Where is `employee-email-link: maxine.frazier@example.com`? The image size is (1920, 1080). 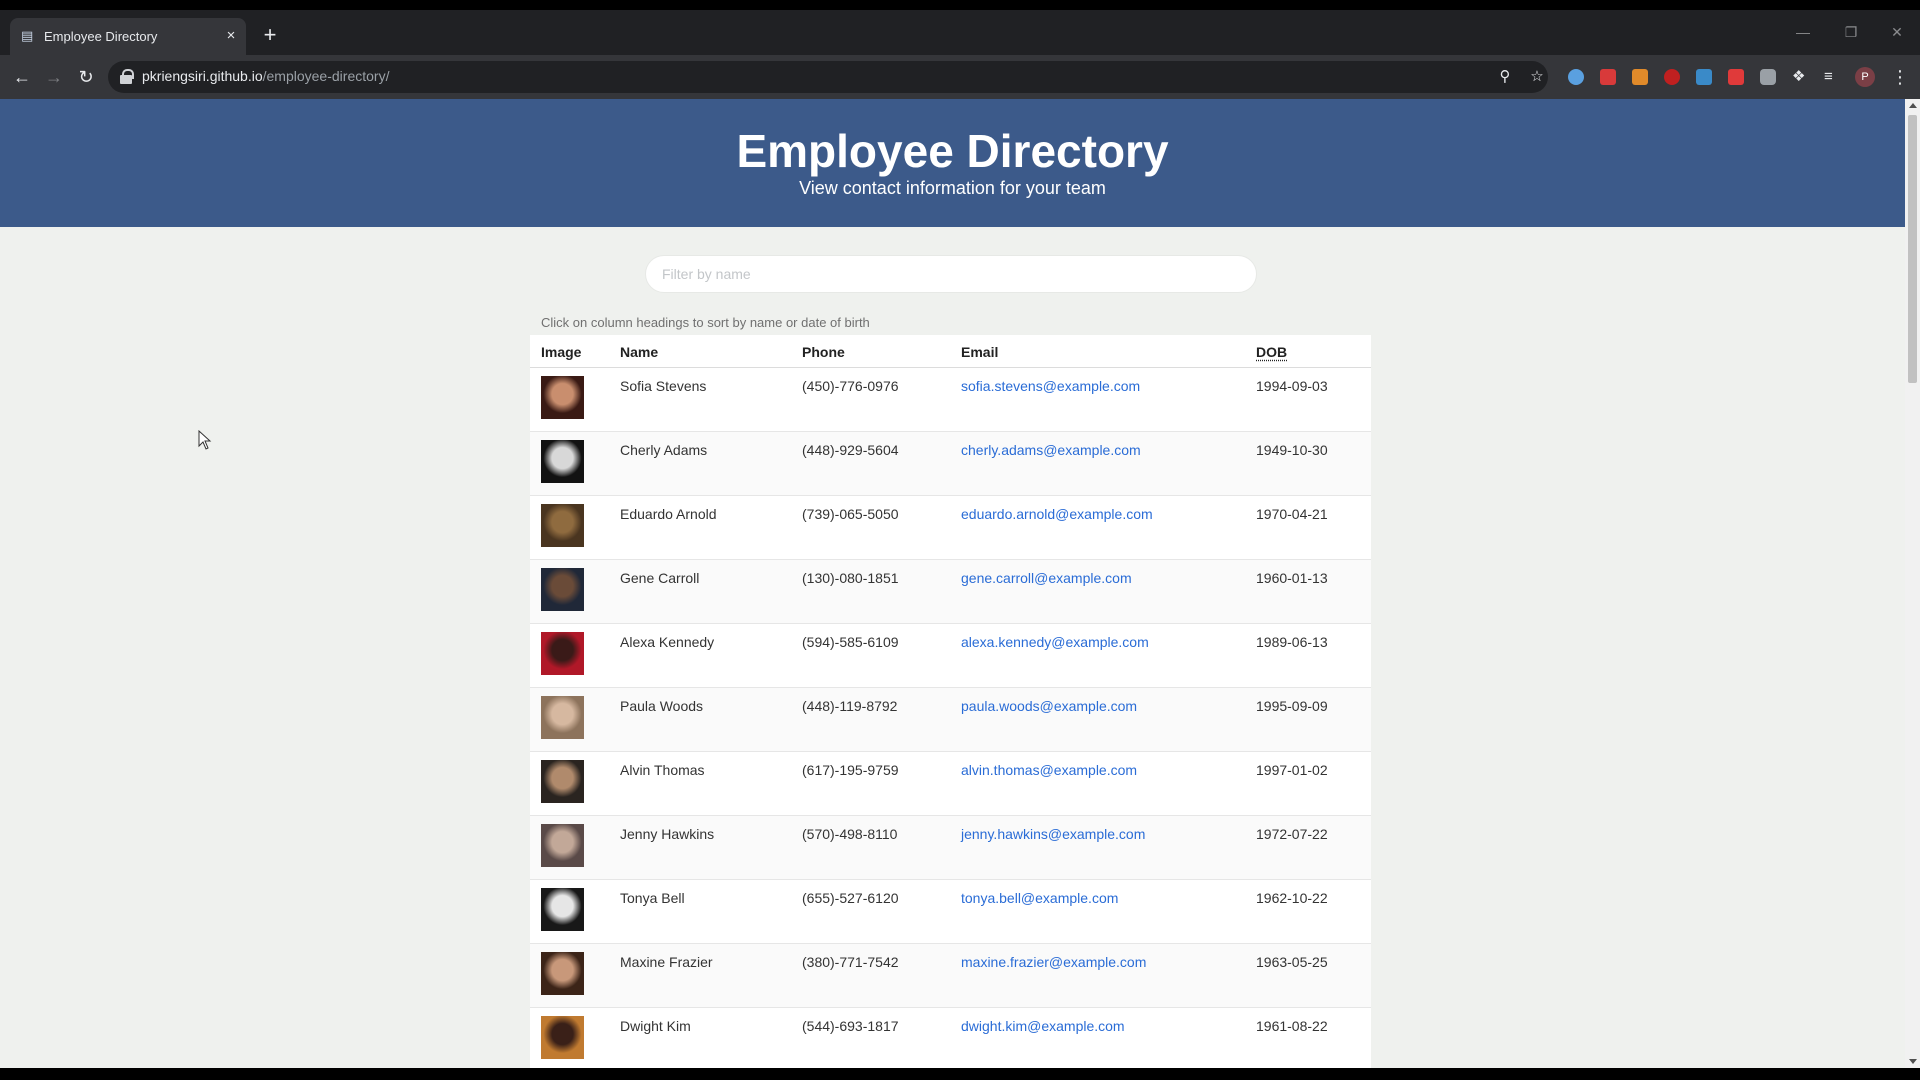 employee-email-link: maxine.frazier@example.com is located at coordinates (1053, 962).